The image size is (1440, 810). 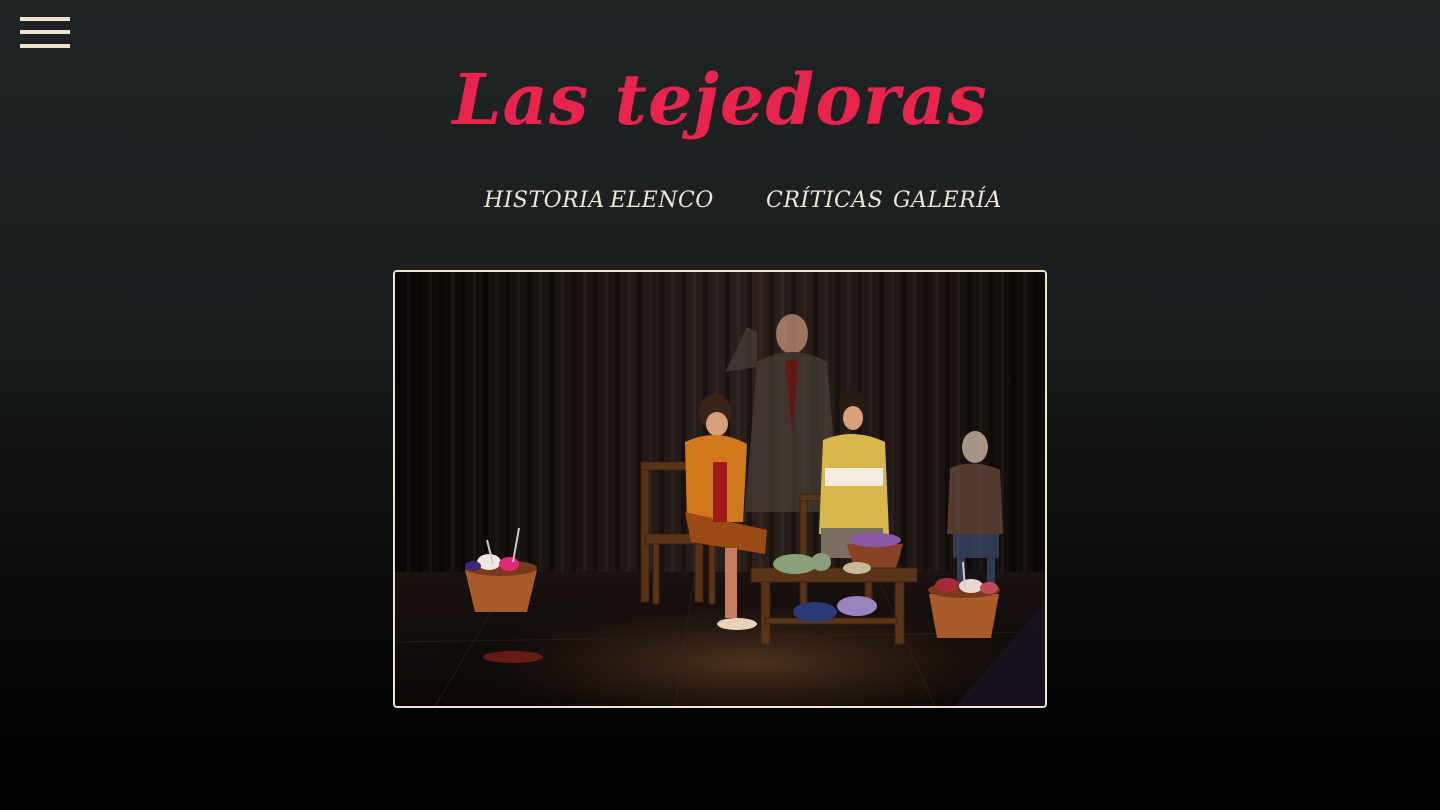 What do you see at coordinates (544, 201) in the screenshot?
I see `nav-item-historia: HISTORIA` at bounding box center [544, 201].